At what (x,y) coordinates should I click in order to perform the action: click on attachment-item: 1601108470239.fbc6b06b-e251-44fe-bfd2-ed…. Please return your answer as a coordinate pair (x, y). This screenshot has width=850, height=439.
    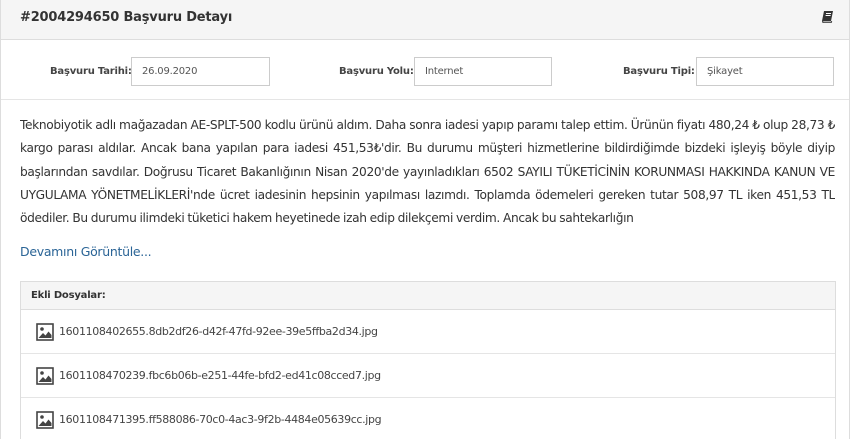
    Looking at the image, I should click on (428, 376).